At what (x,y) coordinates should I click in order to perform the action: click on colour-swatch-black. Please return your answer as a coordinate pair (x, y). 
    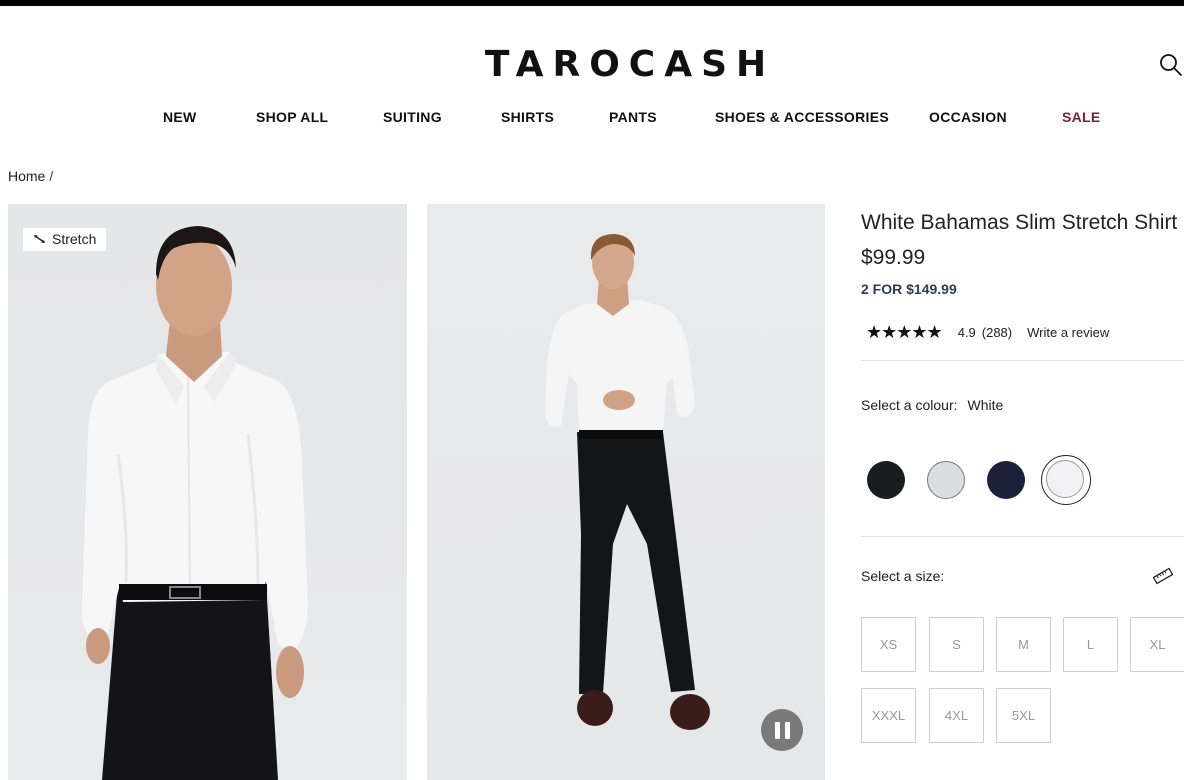
    Looking at the image, I should click on (886, 480).